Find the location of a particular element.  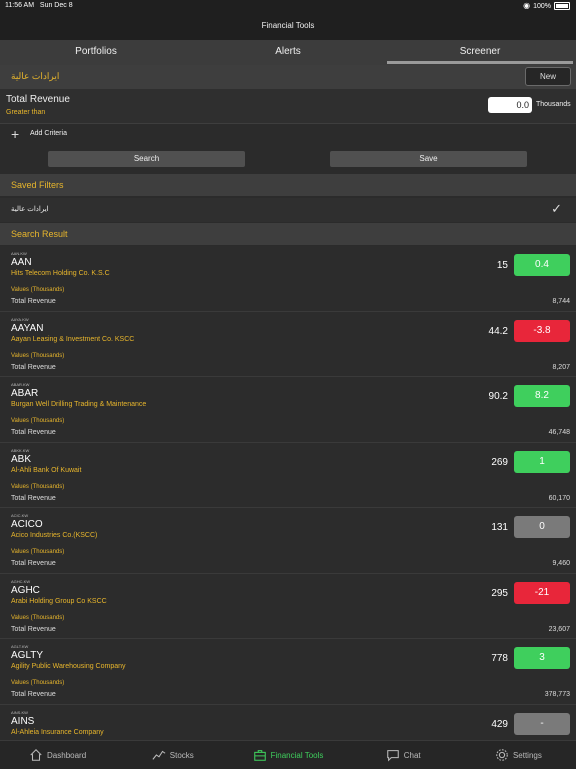

stock-code: AGLT.KW is located at coordinates (20, 646).